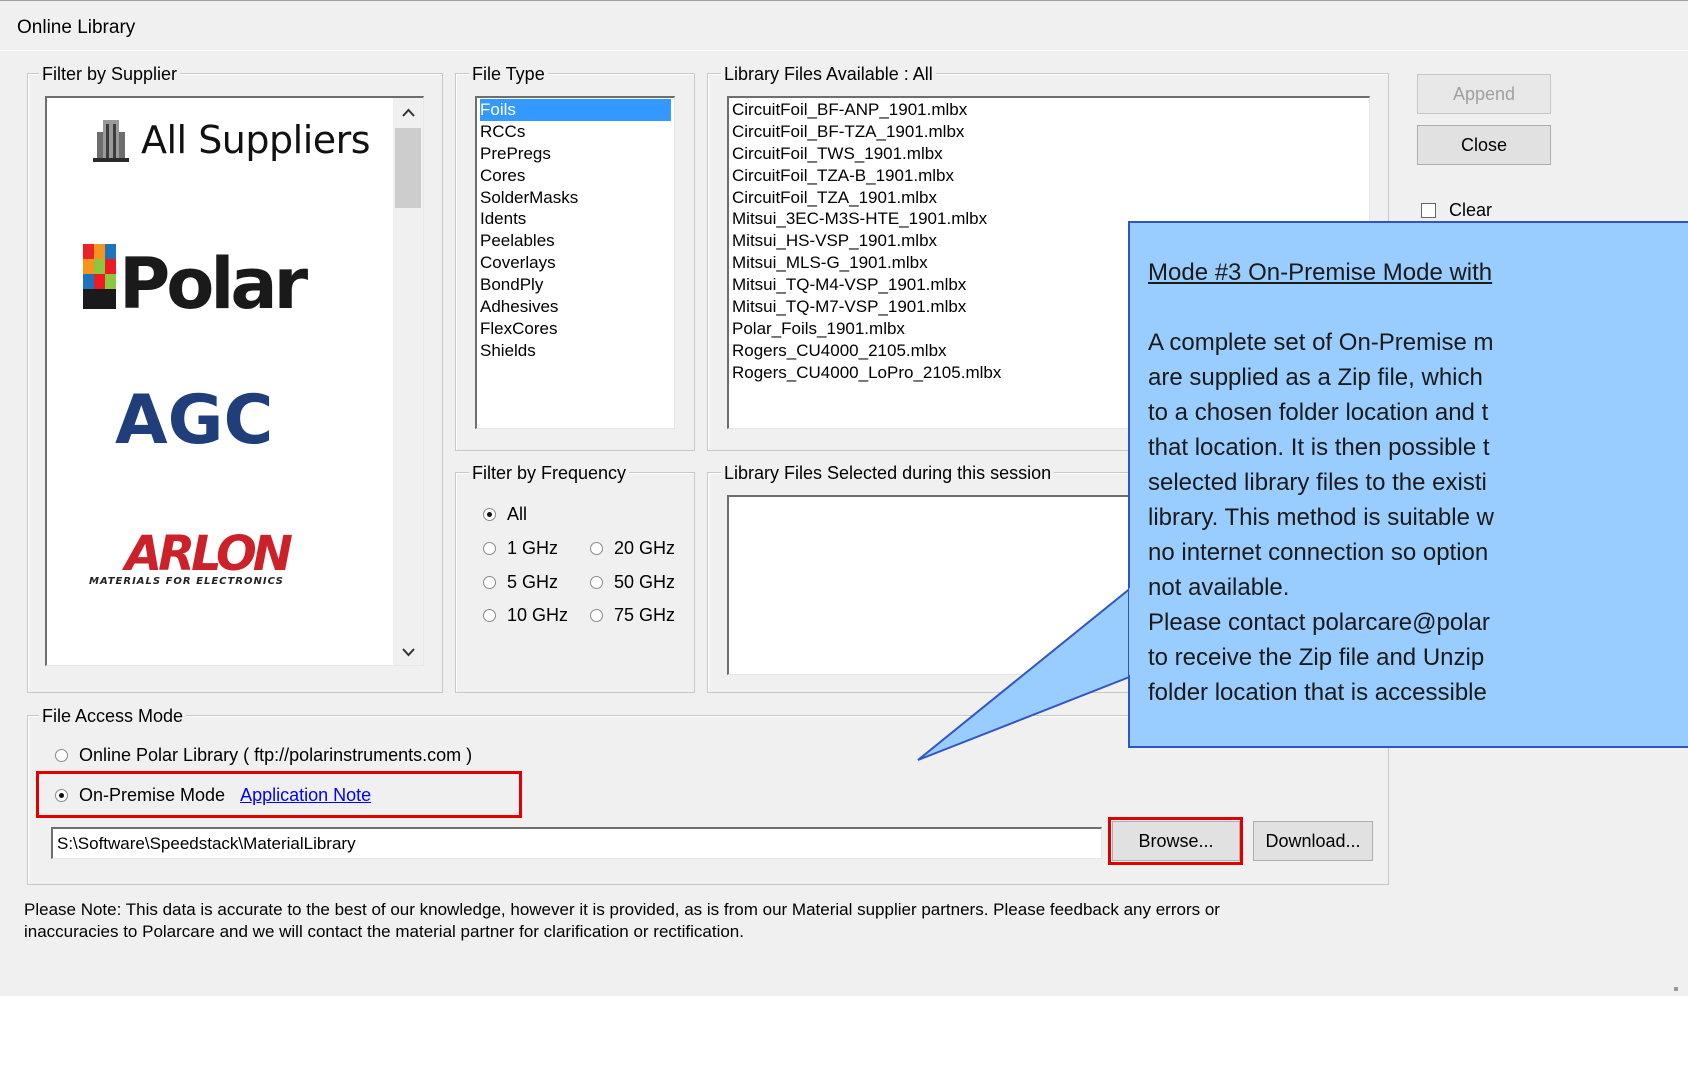 The image size is (1688, 1070). Describe the element at coordinates (1318, 552) in the screenshot. I see `callout-line: no internet connection so option` at that location.